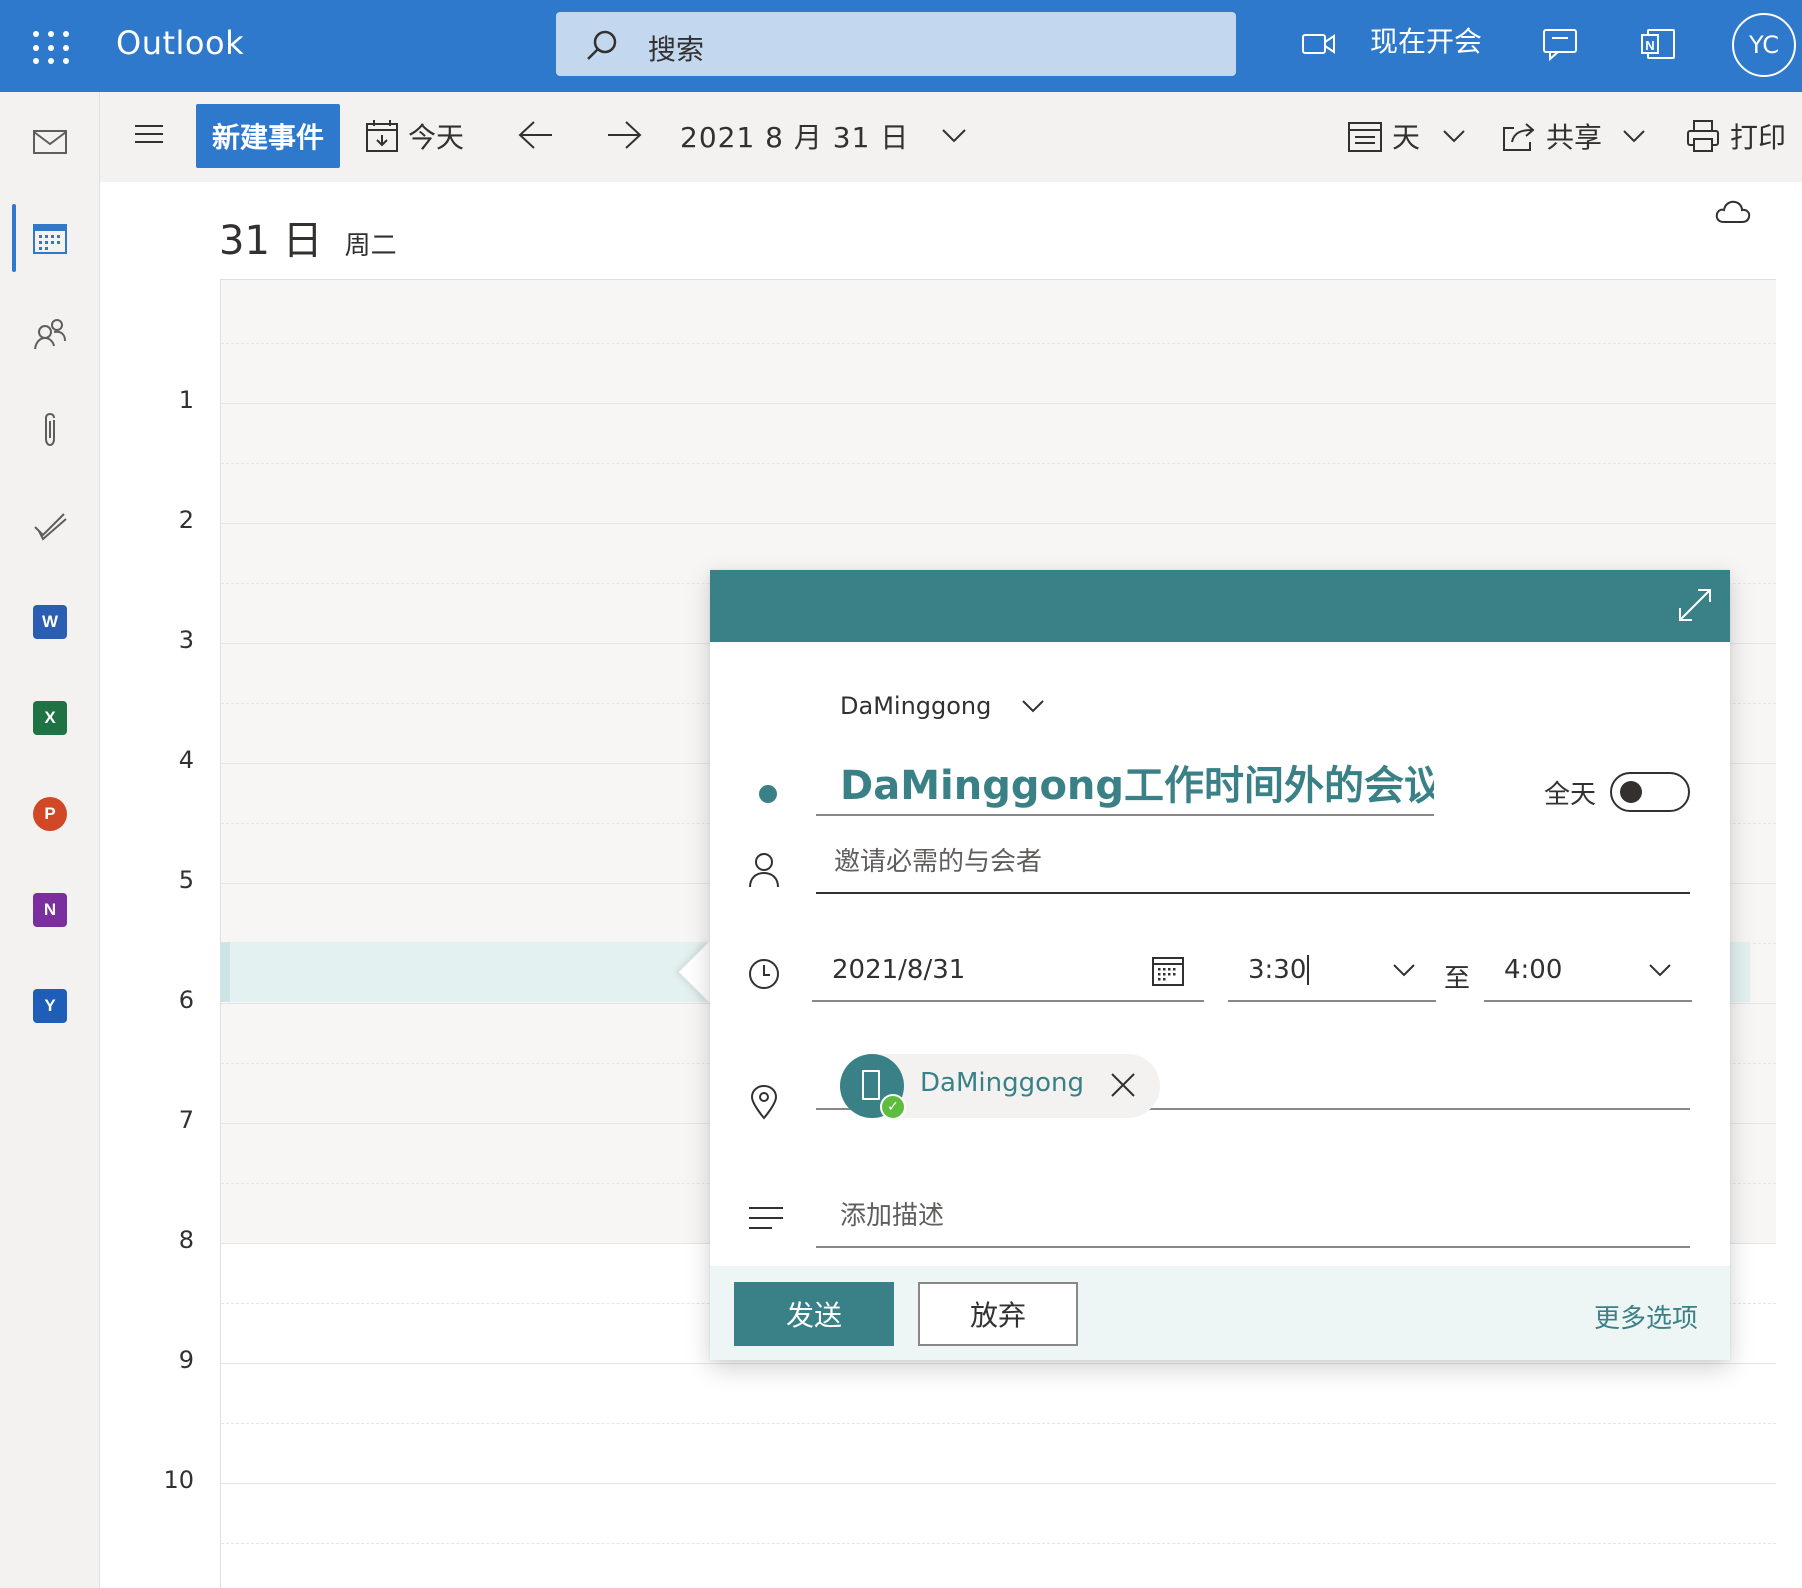  I want to click on command-bar: 新建事件 今天 2021 8 月 31 日 天 共享 打印, so click(951, 137).